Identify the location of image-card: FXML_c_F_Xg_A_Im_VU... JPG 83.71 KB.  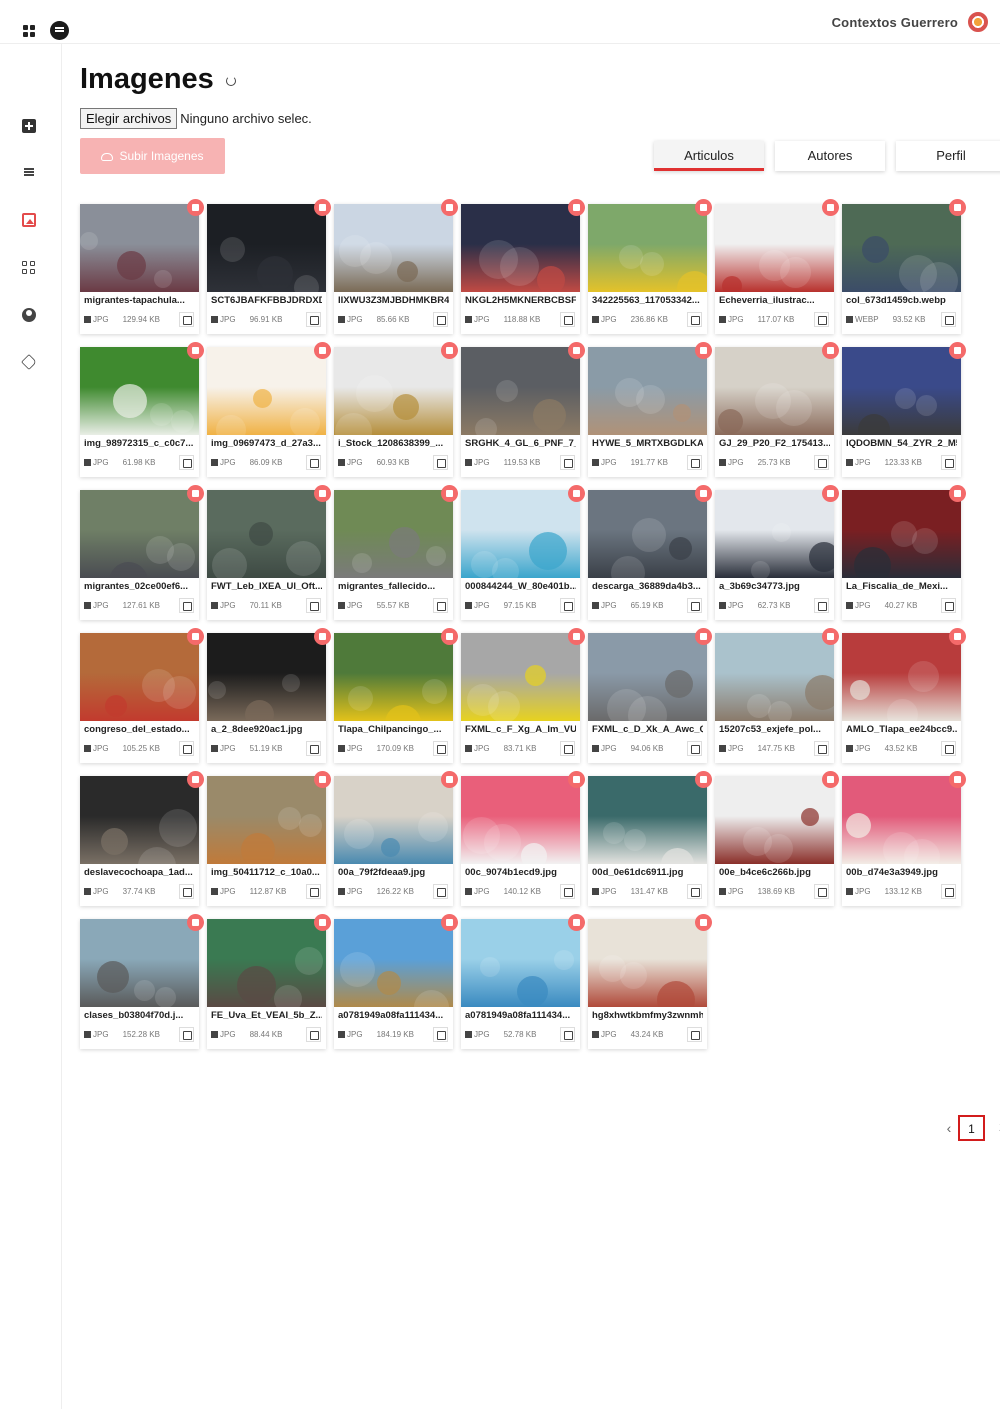
(523, 695).